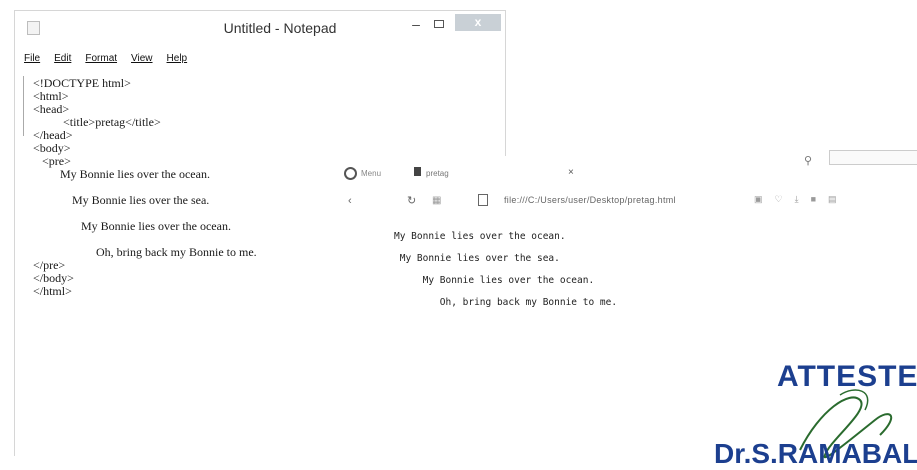 The height and width of the screenshot is (470, 917). What do you see at coordinates (571, 172) in the screenshot?
I see `tab-close-icon: ×` at bounding box center [571, 172].